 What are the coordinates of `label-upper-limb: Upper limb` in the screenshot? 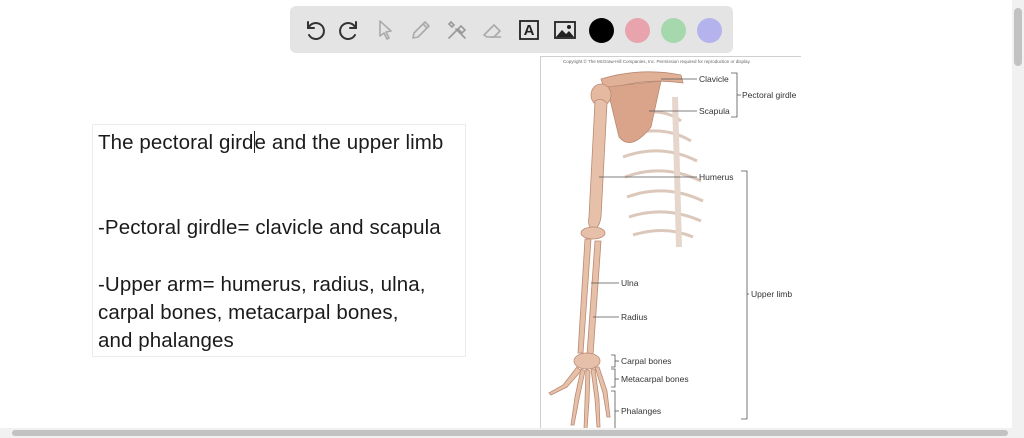 It's located at (771, 294).